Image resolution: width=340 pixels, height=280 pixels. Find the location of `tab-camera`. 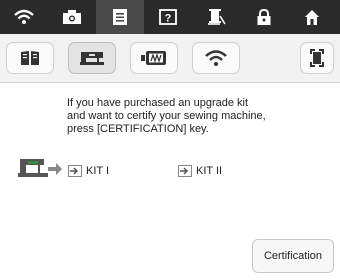

tab-camera is located at coordinates (72, 17).